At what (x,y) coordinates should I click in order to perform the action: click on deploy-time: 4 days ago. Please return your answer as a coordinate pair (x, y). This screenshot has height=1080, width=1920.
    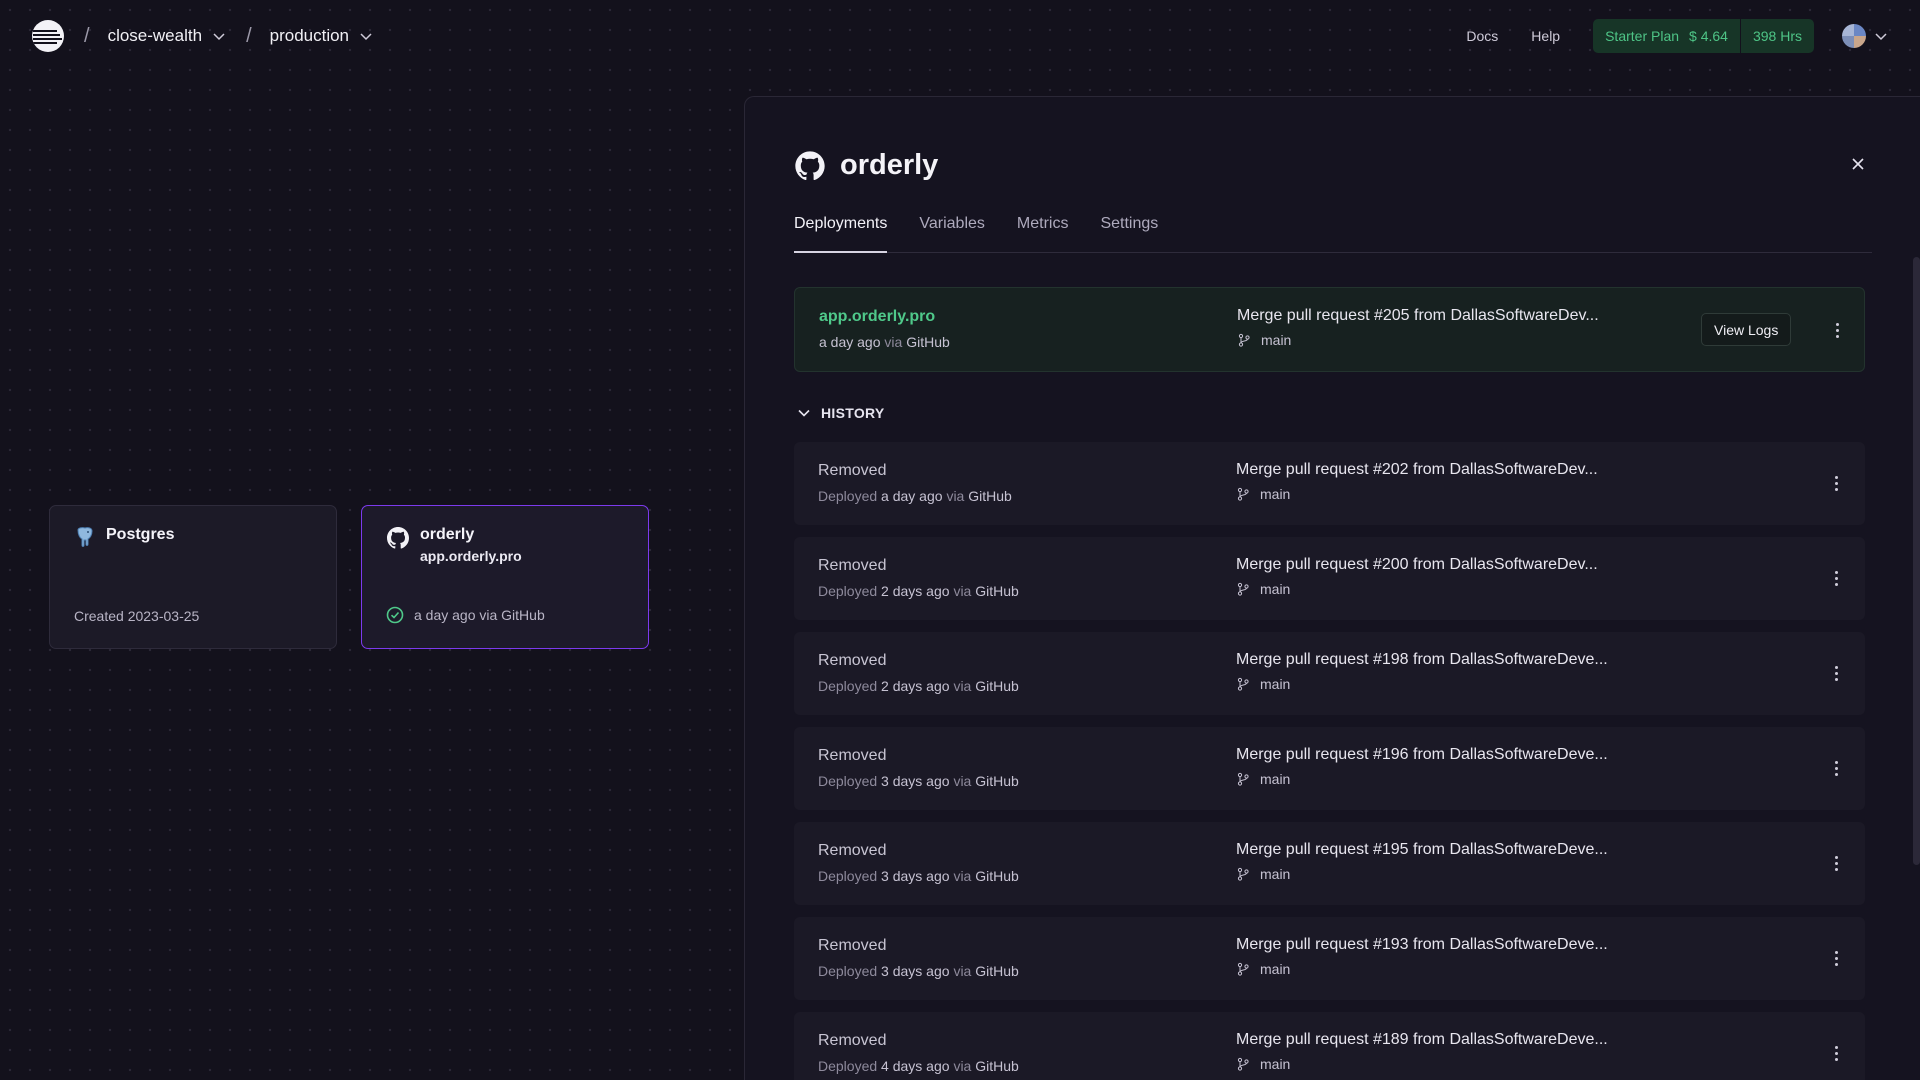
    Looking at the image, I should click on (915, 1066).